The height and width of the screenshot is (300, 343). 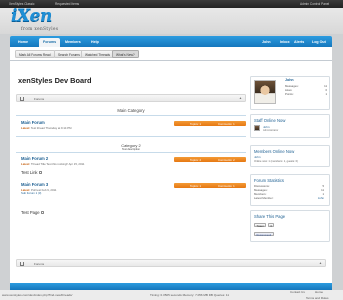 I want to click on staff-online-title: Staff Online Now, so click(x=270, y=120).